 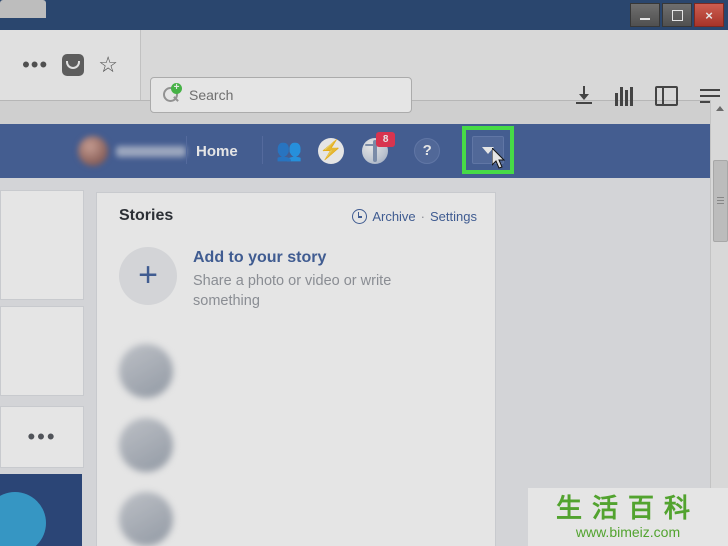 I want to click on maximize-button, so click(x=677, y=15).